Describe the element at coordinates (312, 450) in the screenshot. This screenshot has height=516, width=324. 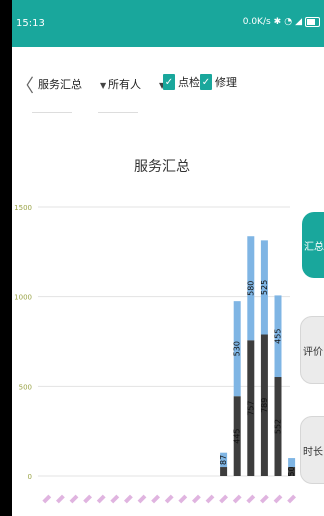
I see `duration-tab: 时长` at that location.